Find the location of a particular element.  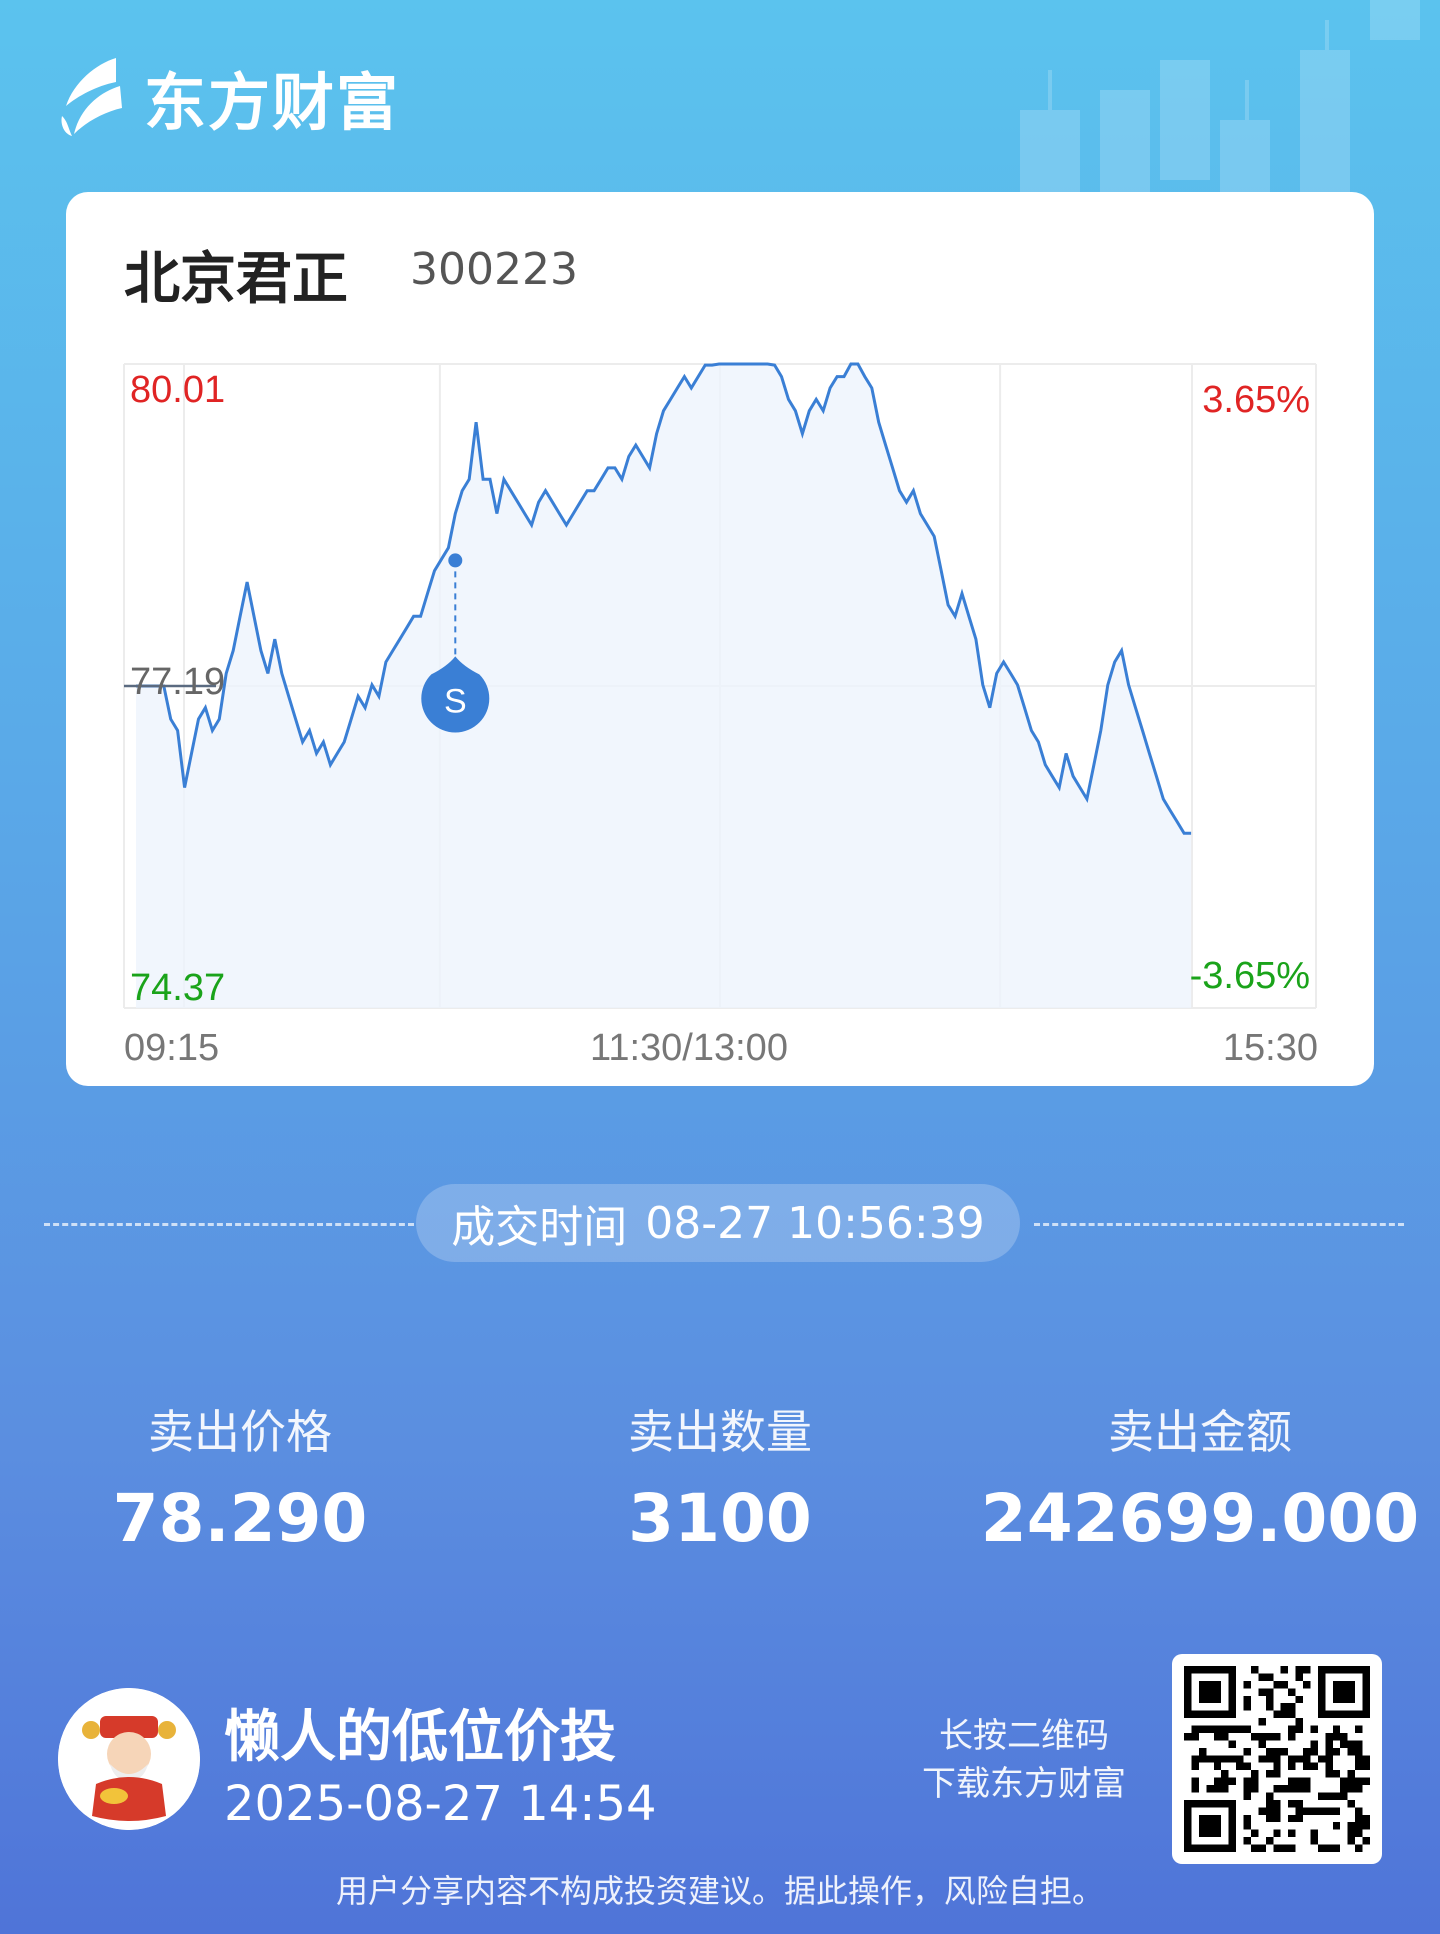

username: 懒人的低位价投 is located at coordinates (420, 1737).